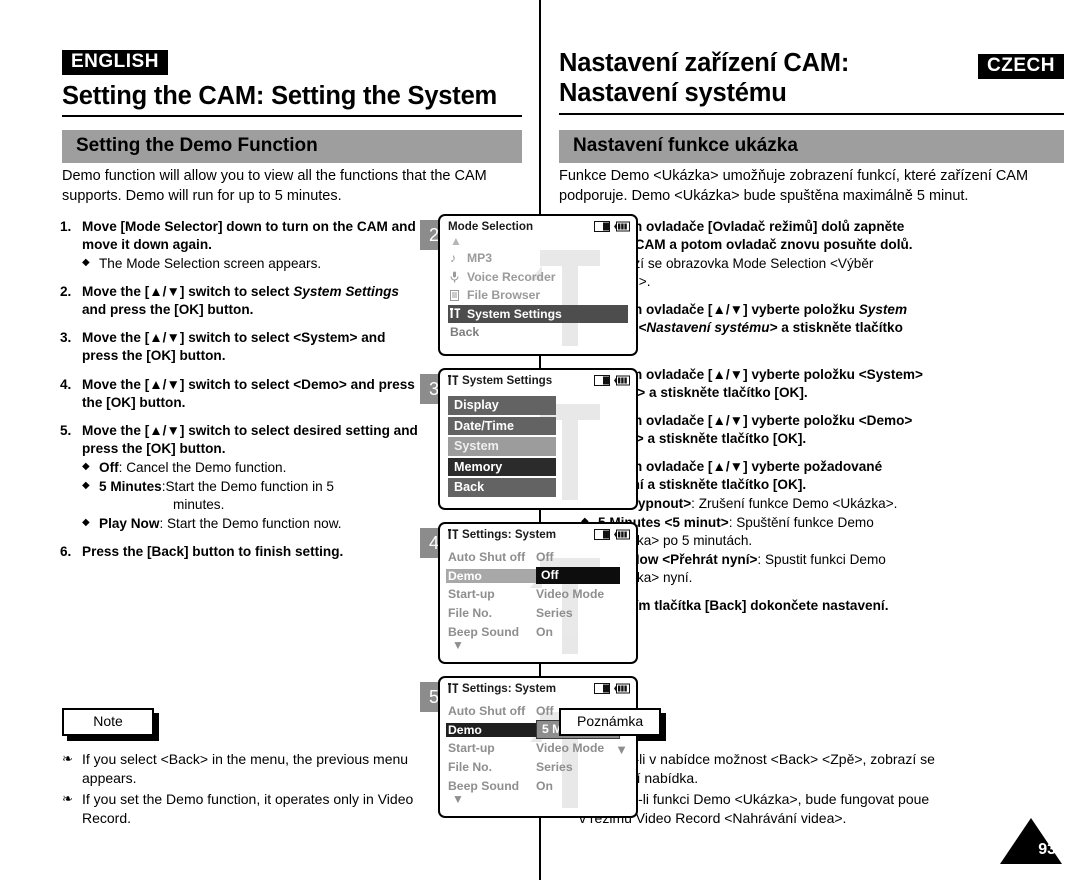 The image size is (1080, 880). Describe the element at coordinates (502, 425) in the screenshot. I see `chip-date-time: Date/Time` at that location.